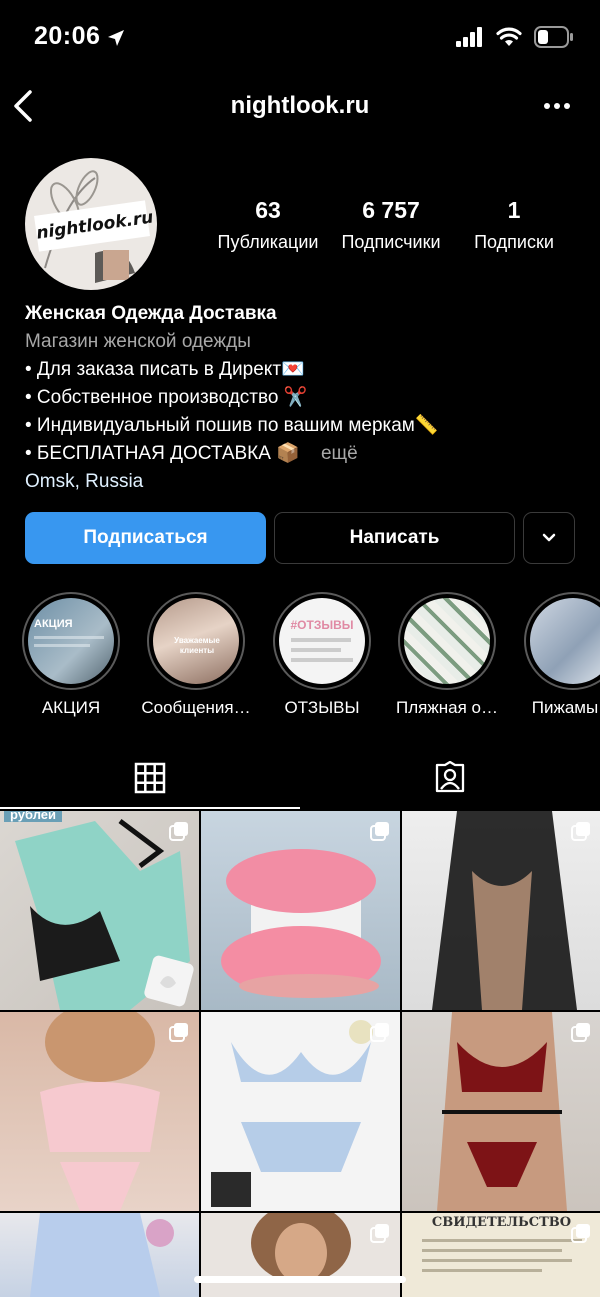  What do you see at coordinates (322, 707) in the screenshot?
I see `highlight-label: ОТЗЫВЫ` at bounding box center [322, 707].